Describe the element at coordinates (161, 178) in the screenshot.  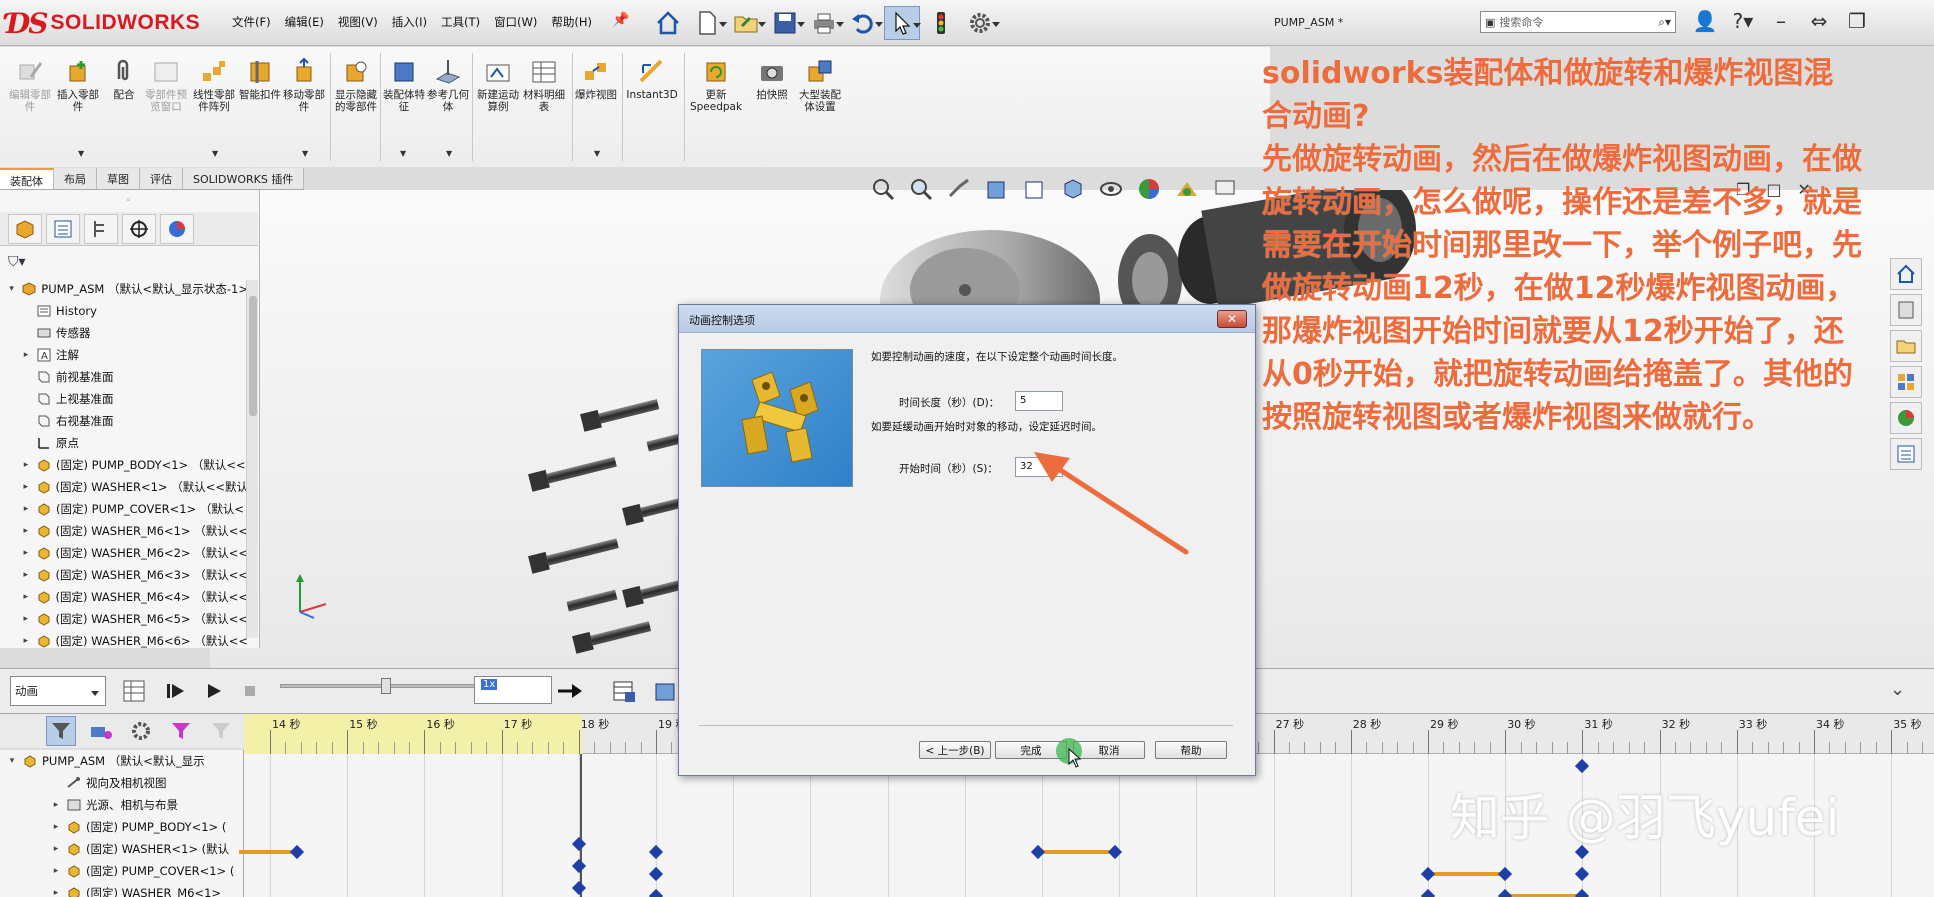
I see `tab-evaluate: 评估` at that location.